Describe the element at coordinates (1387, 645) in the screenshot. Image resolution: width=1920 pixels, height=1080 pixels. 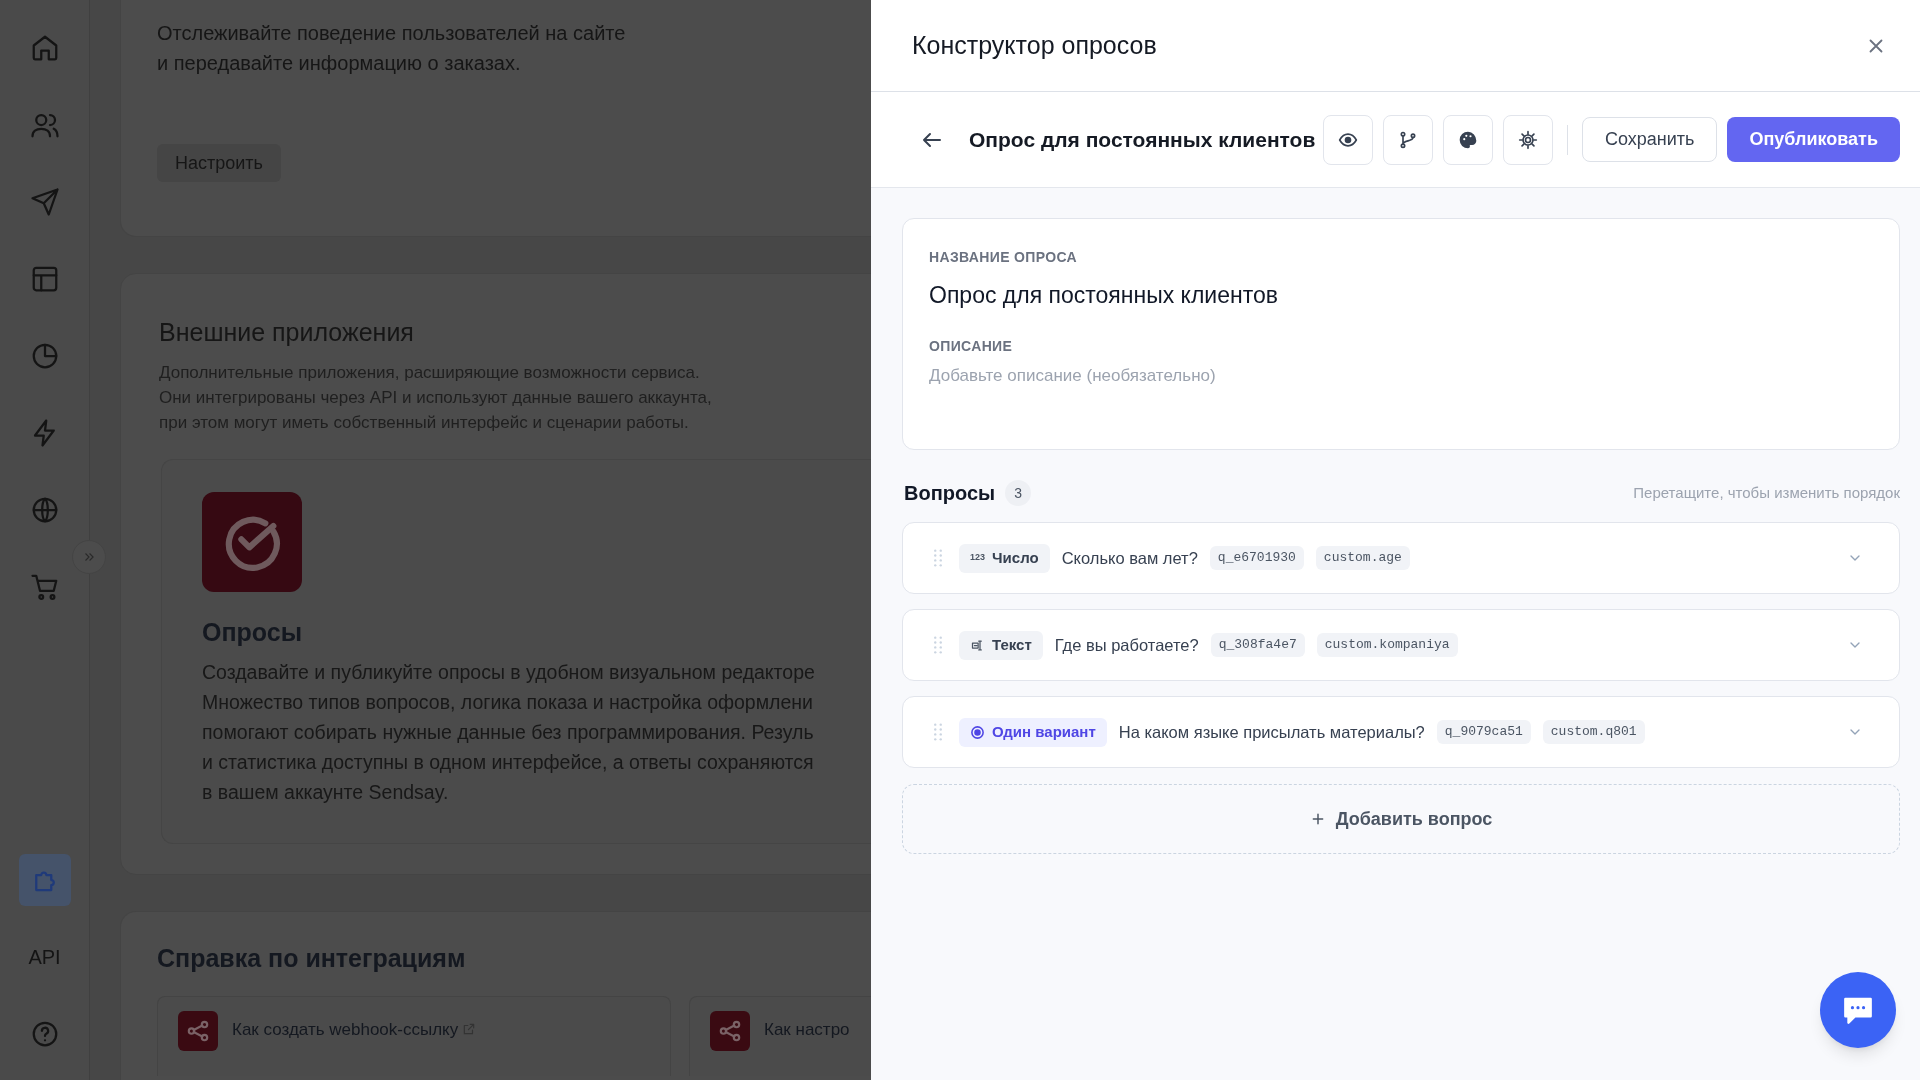
I see `field-key: custom.kompaniya` at that location.